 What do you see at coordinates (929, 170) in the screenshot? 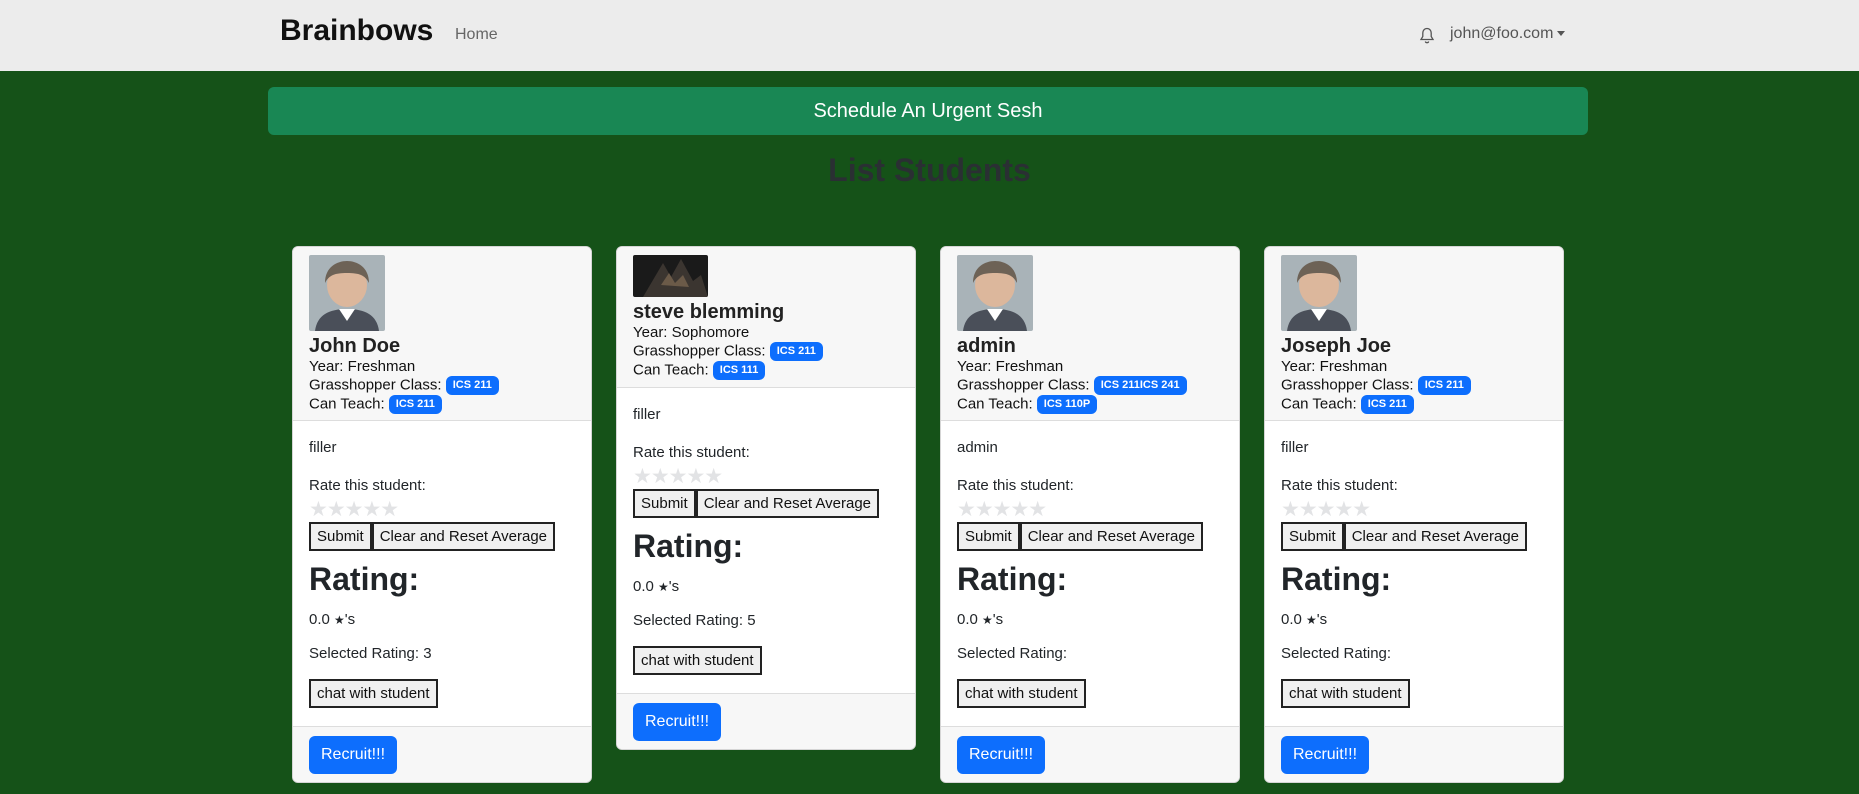
I see `page-title: List Students` at bounding box center [929, 170].